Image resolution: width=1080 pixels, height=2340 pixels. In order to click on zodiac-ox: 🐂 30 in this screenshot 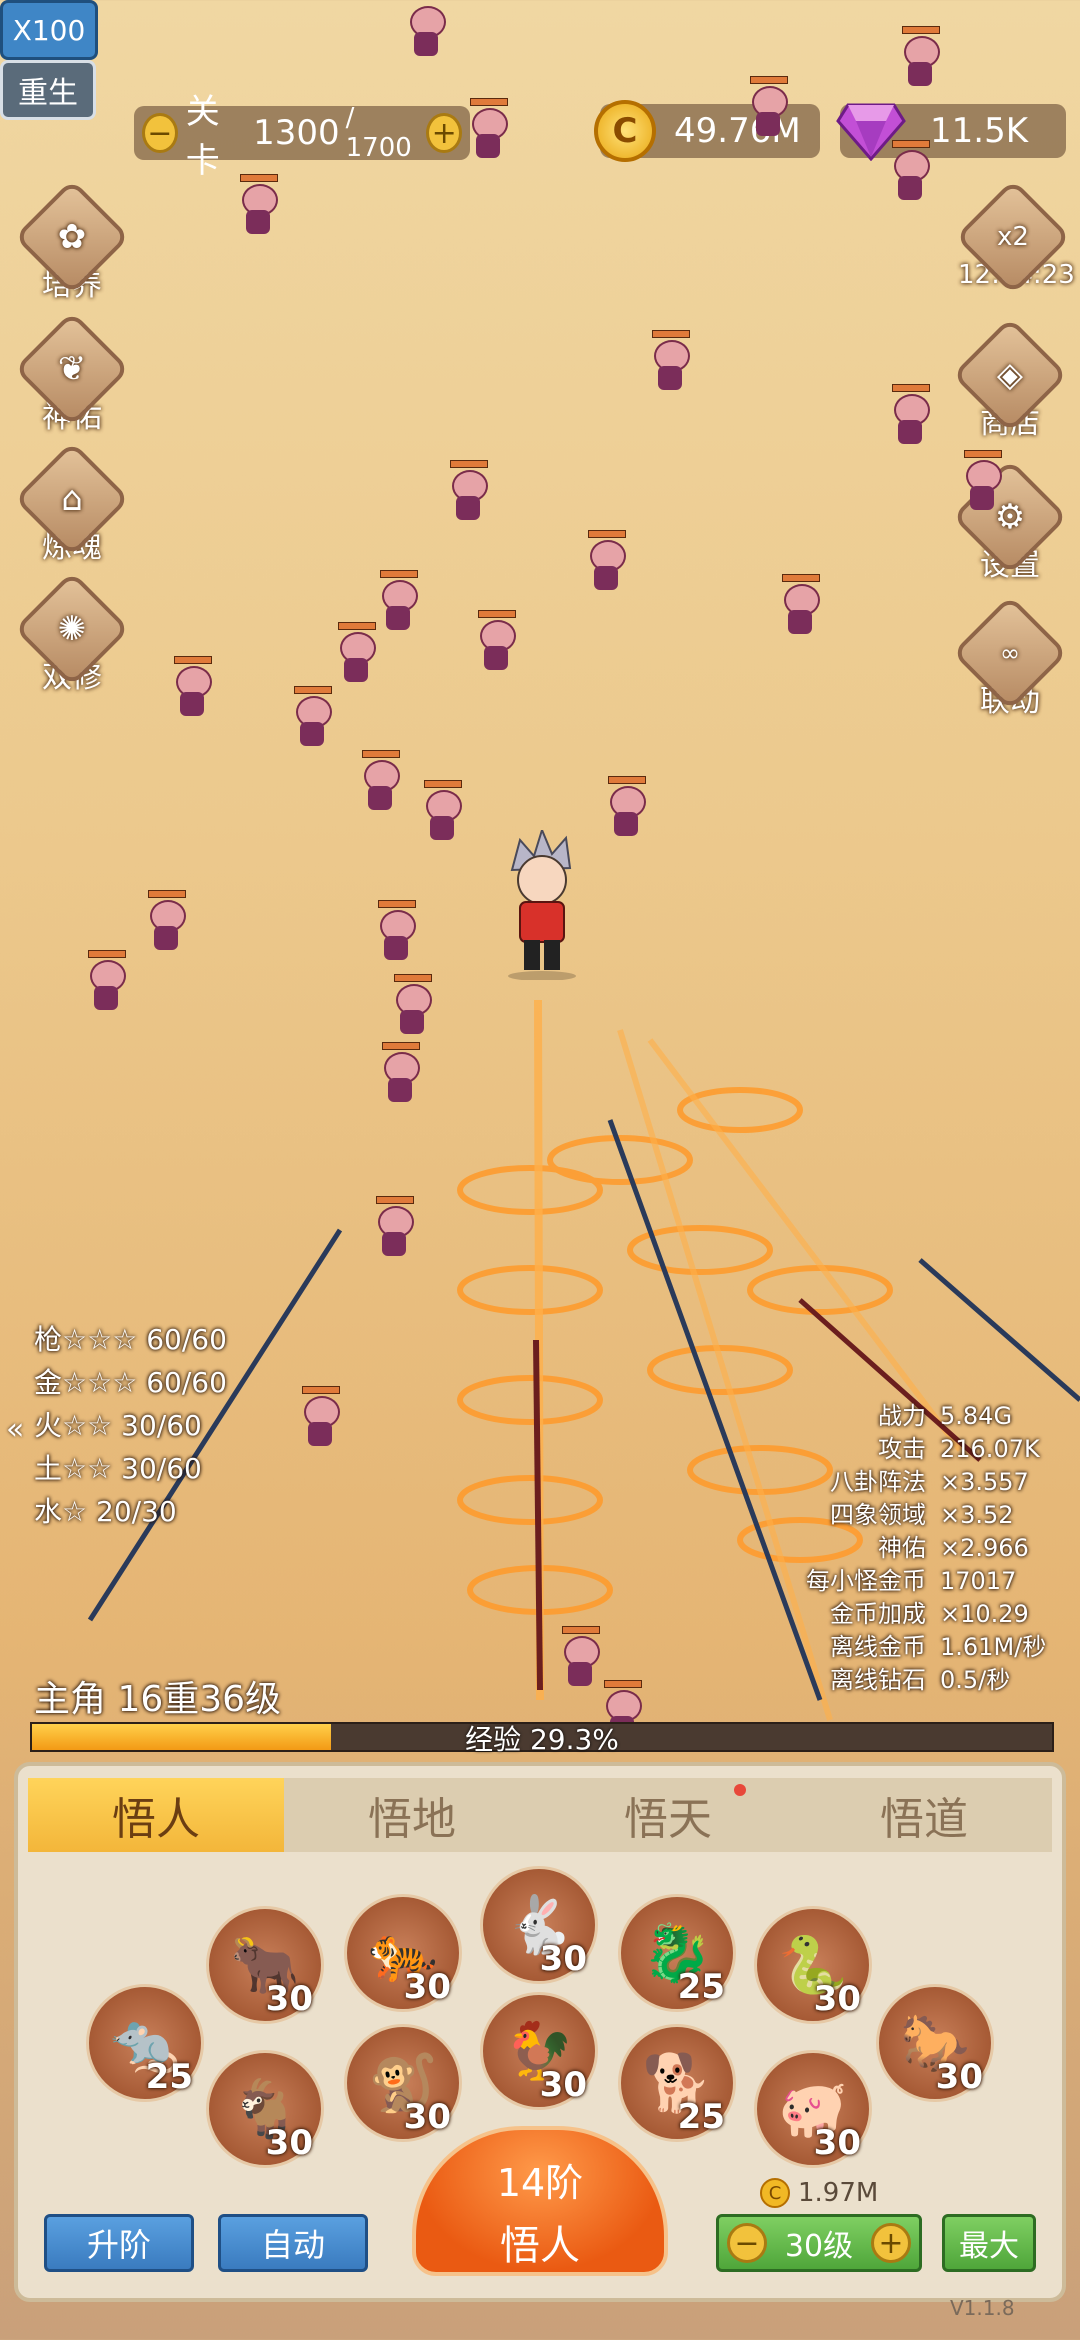, I will do `click(265, 1965)`.